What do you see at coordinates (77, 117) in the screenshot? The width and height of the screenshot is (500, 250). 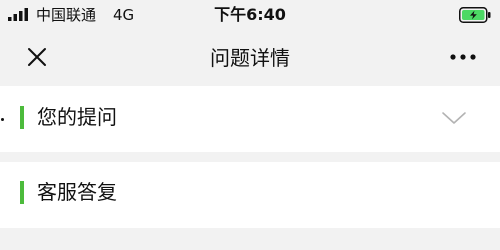 I see `question-section-title: 您的提问` at bounding box center [77, 117].